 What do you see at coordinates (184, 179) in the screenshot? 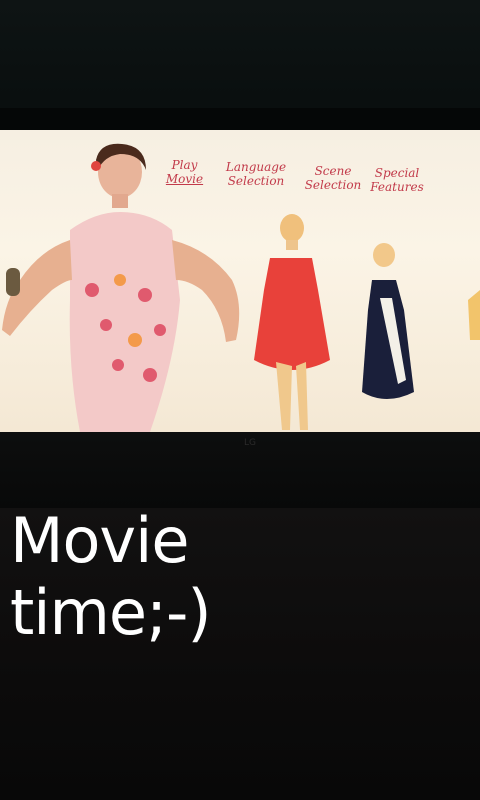
I see `menu-label-line2: Movie` at bounding box center [184, 179].